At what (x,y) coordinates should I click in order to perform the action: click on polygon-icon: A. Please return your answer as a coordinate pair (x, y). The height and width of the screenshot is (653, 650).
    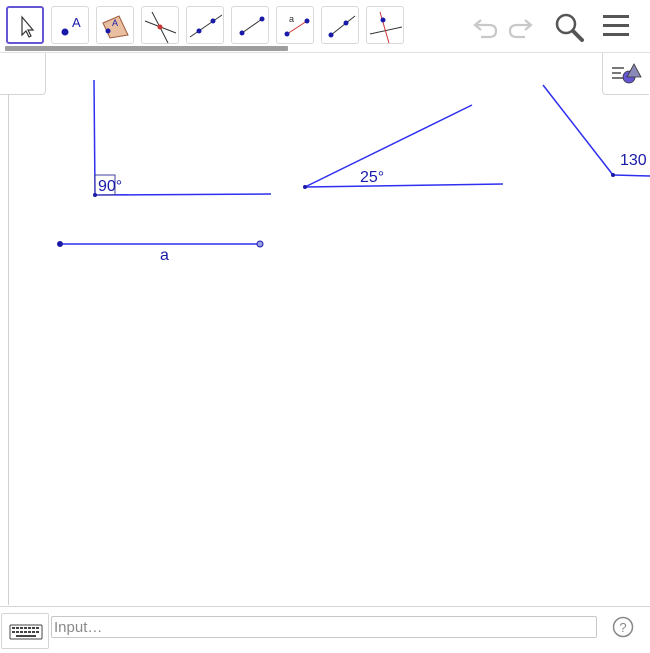
    Looking at the image, I should click on (115, 27).